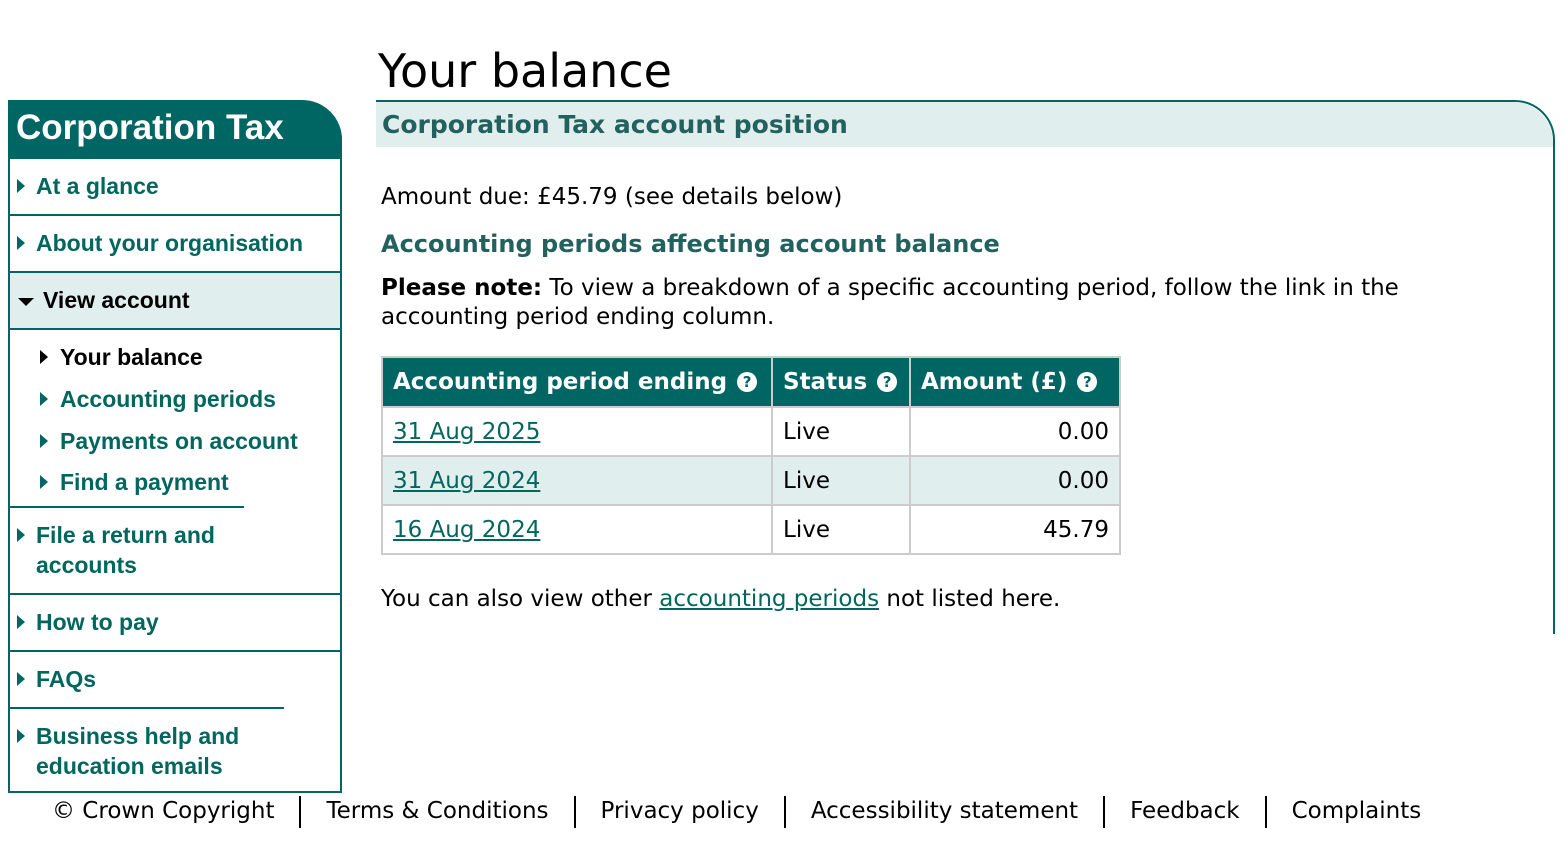 This screenshot has height=864, width=1568. Describe the element at coordinates (964, 124) in the screenshot. I see `panel-title: Corporation Tax account position` at that location.